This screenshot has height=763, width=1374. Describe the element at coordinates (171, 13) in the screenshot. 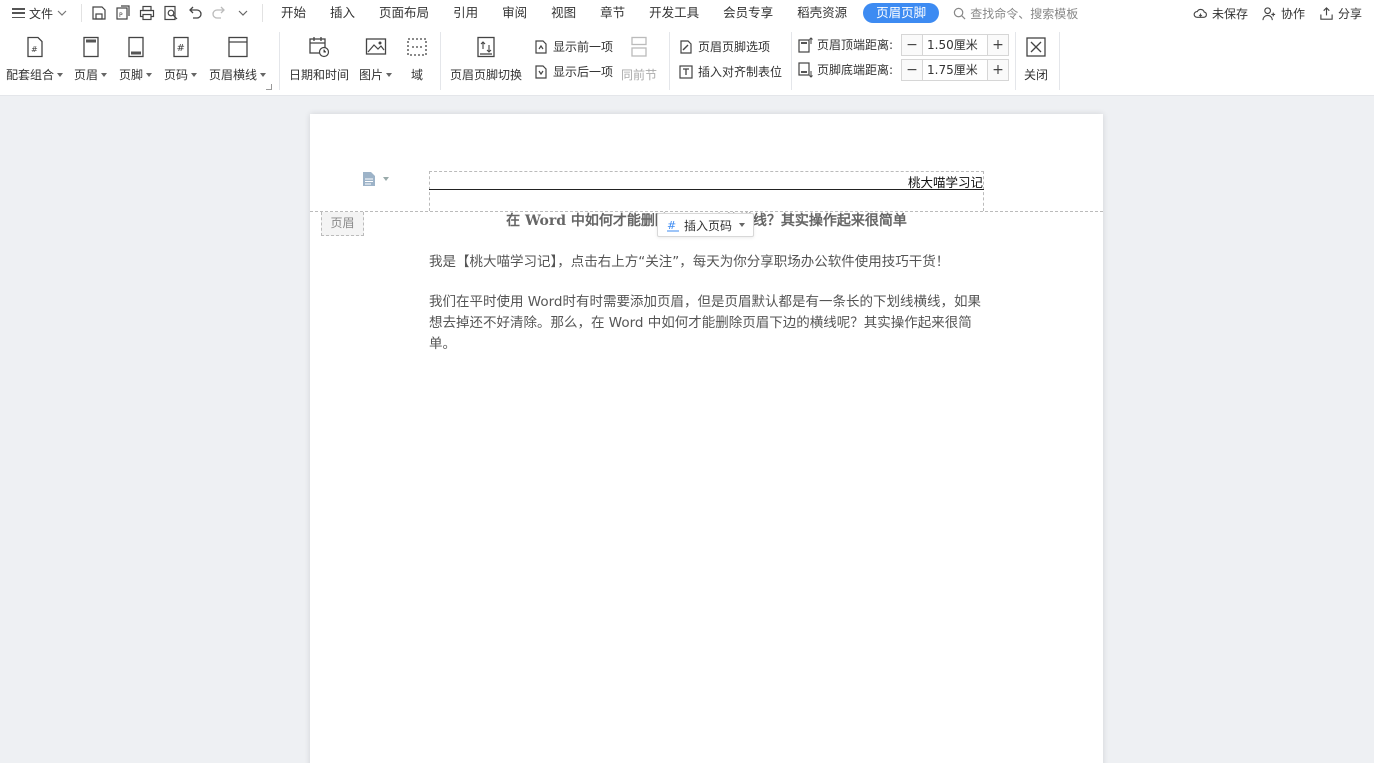

I see `print-preview-icon` at that location.